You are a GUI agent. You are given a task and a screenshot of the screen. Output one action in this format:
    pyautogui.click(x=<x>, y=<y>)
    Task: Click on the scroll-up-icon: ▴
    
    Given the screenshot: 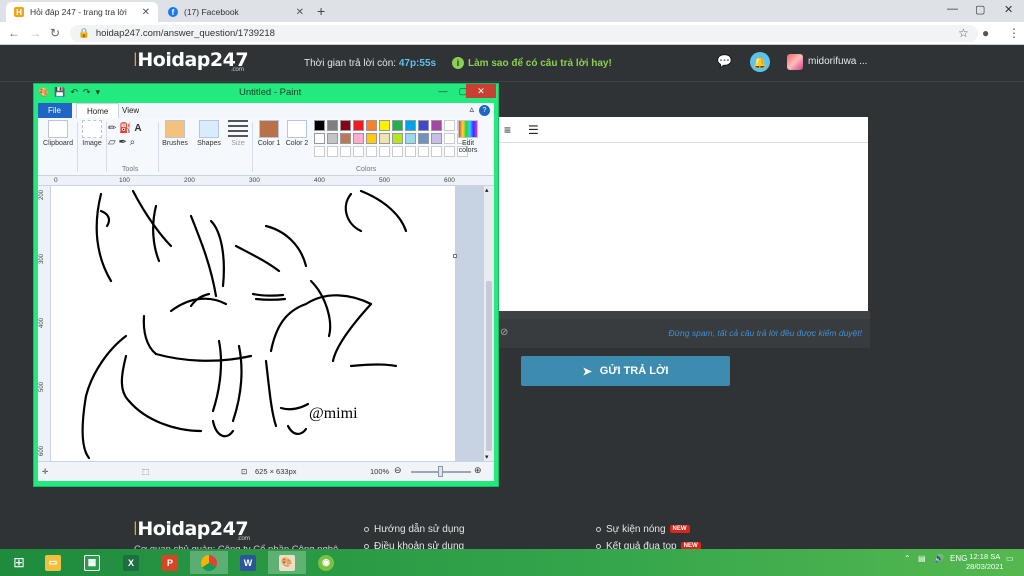 What is the action you would take?
    pyautogui.click(x=487, y=190)
    